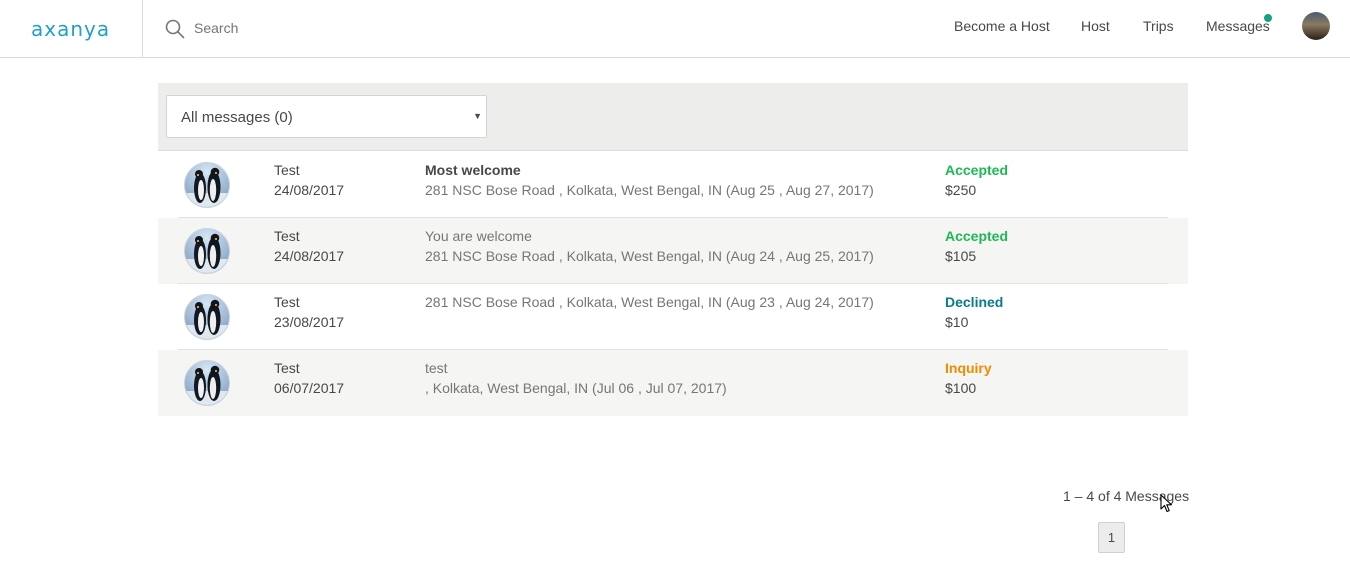  Describe the element at coordinates (477, 116) in the screenshot. I see `chevron-down-icon: ▼` at that location.